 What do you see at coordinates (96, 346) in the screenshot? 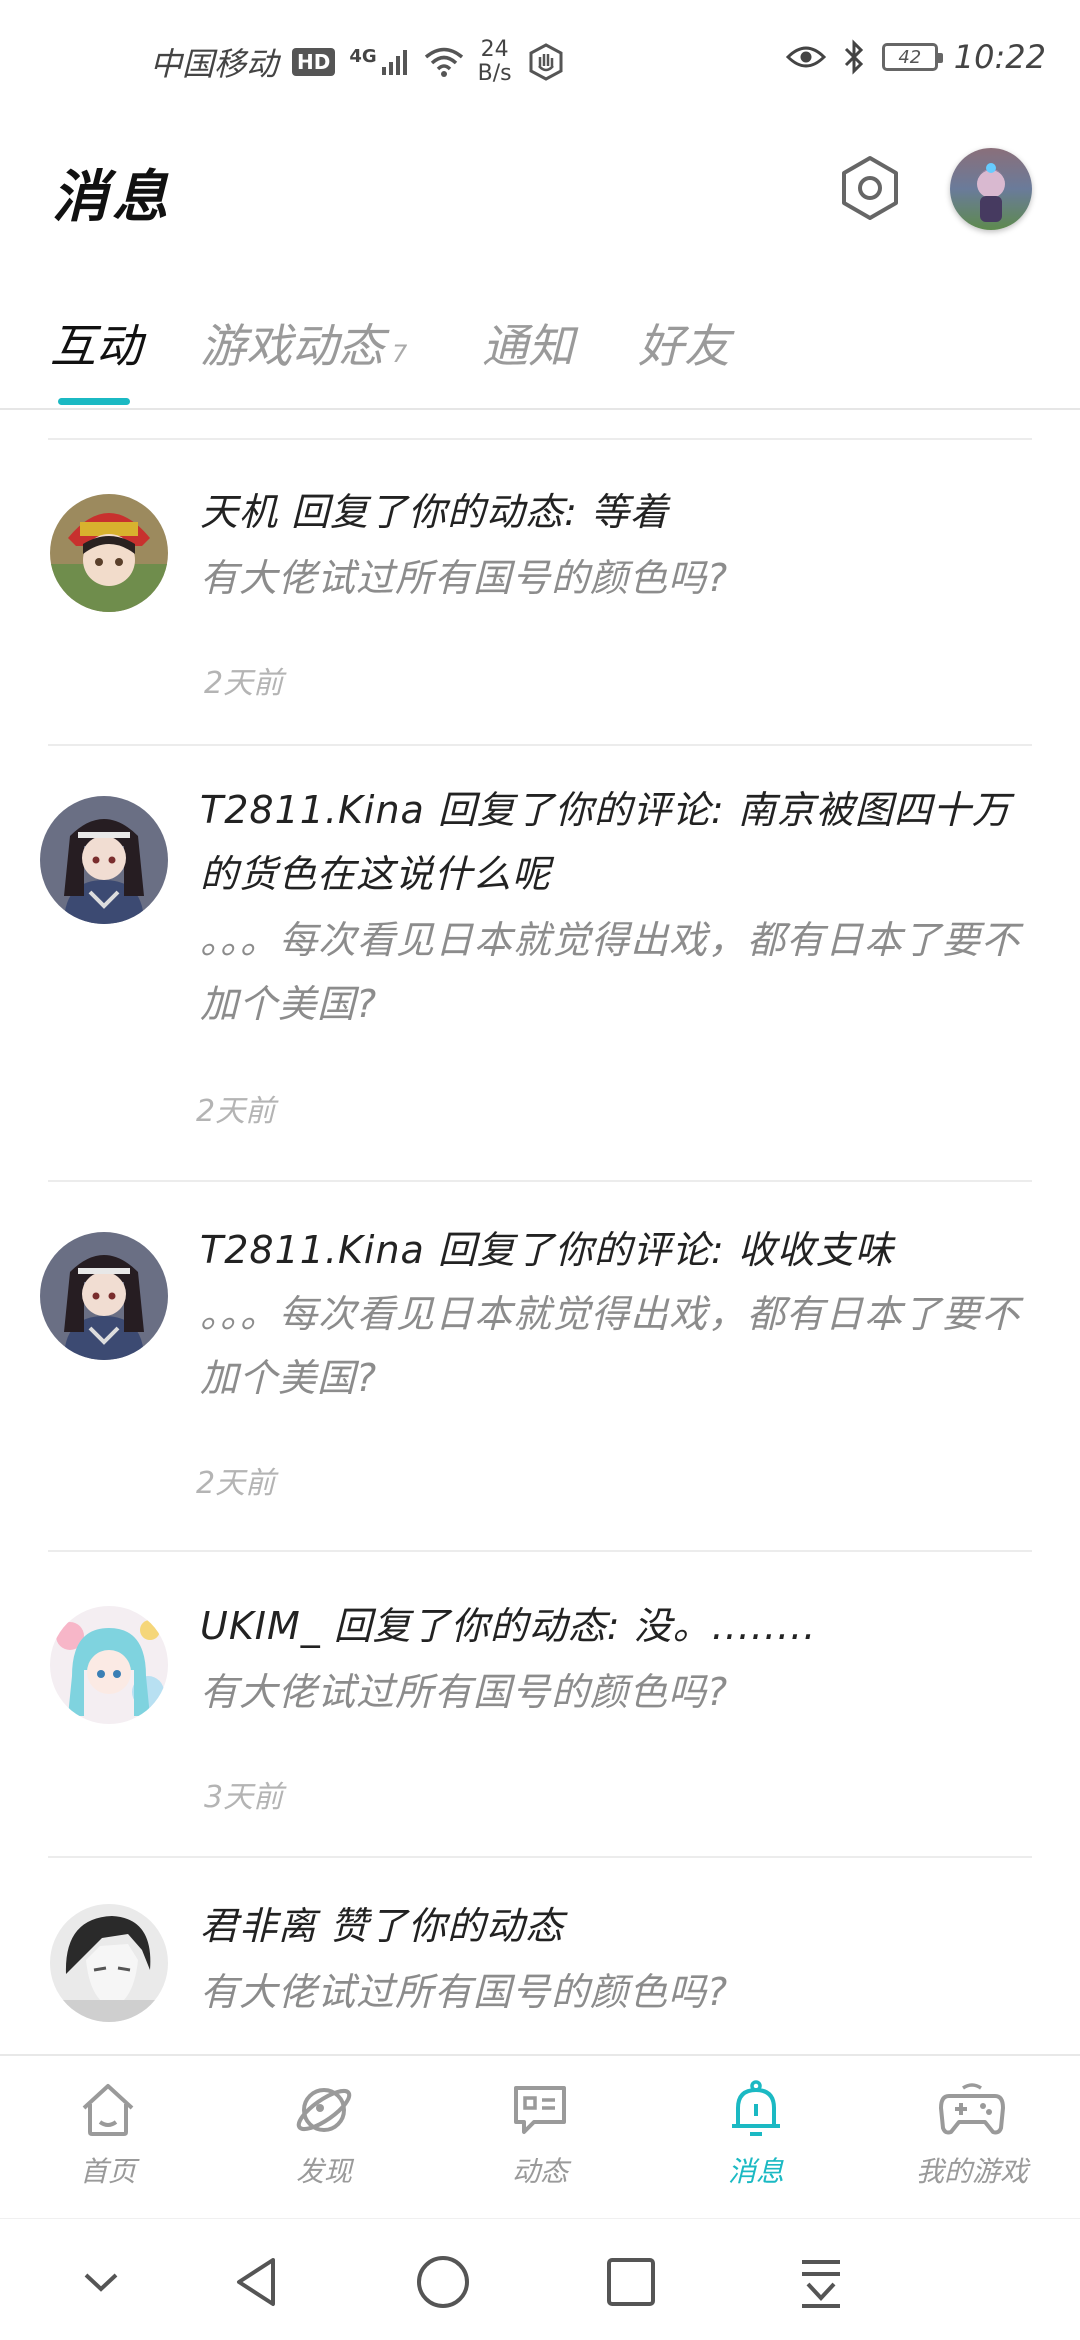
I see `tab-label: 互动` at bounding box center [96, 346].